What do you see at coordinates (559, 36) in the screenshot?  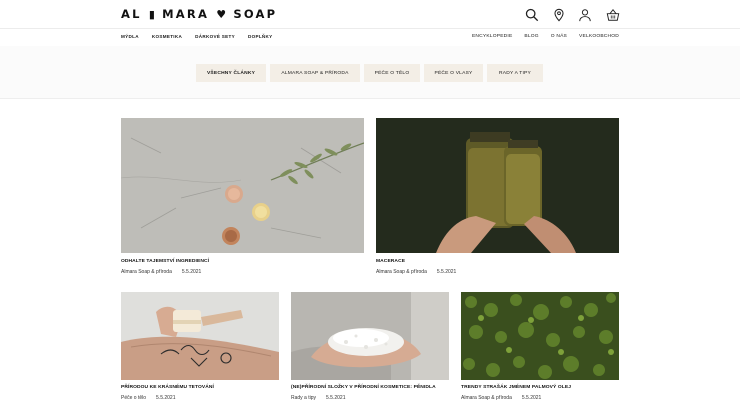 I see `nav-item-o-nas: O NÁS` at bounding box center [559, 36].